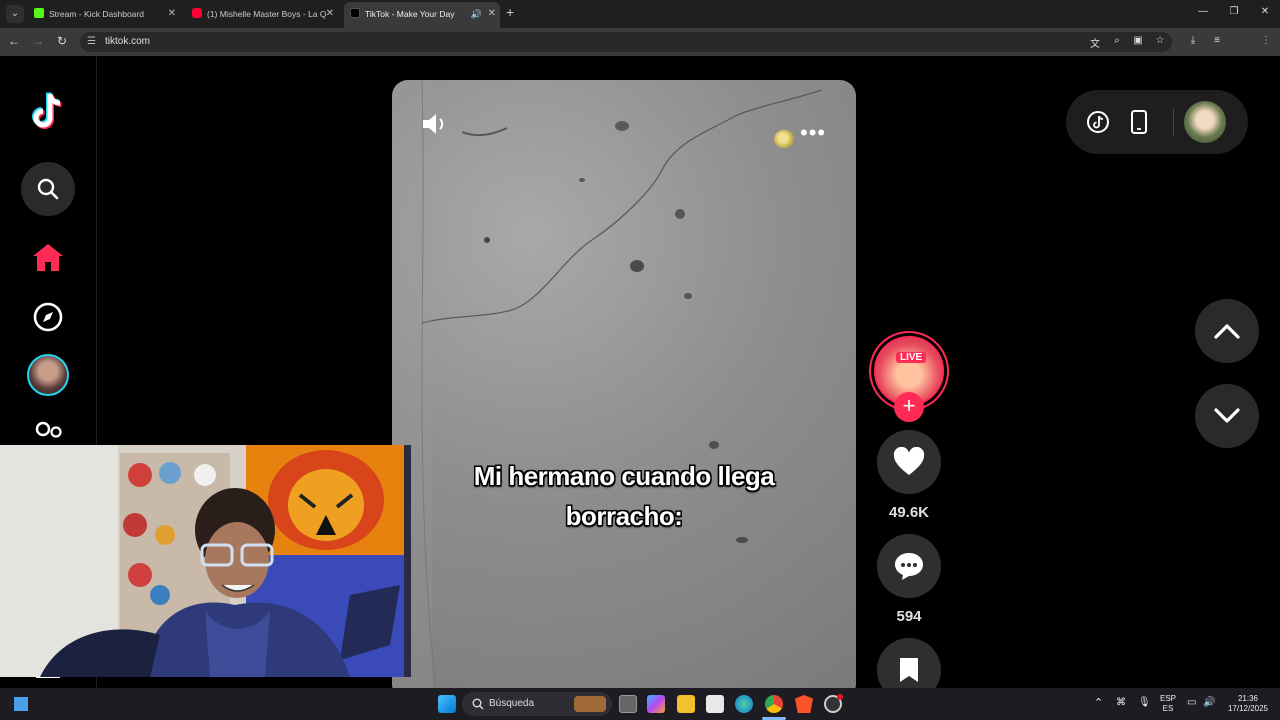  I want to click on chevron-down-icon, so click(1227, 415).